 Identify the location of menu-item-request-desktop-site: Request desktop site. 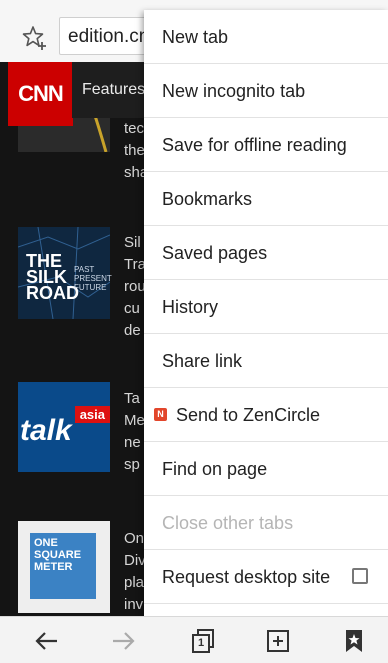
(266, 577).